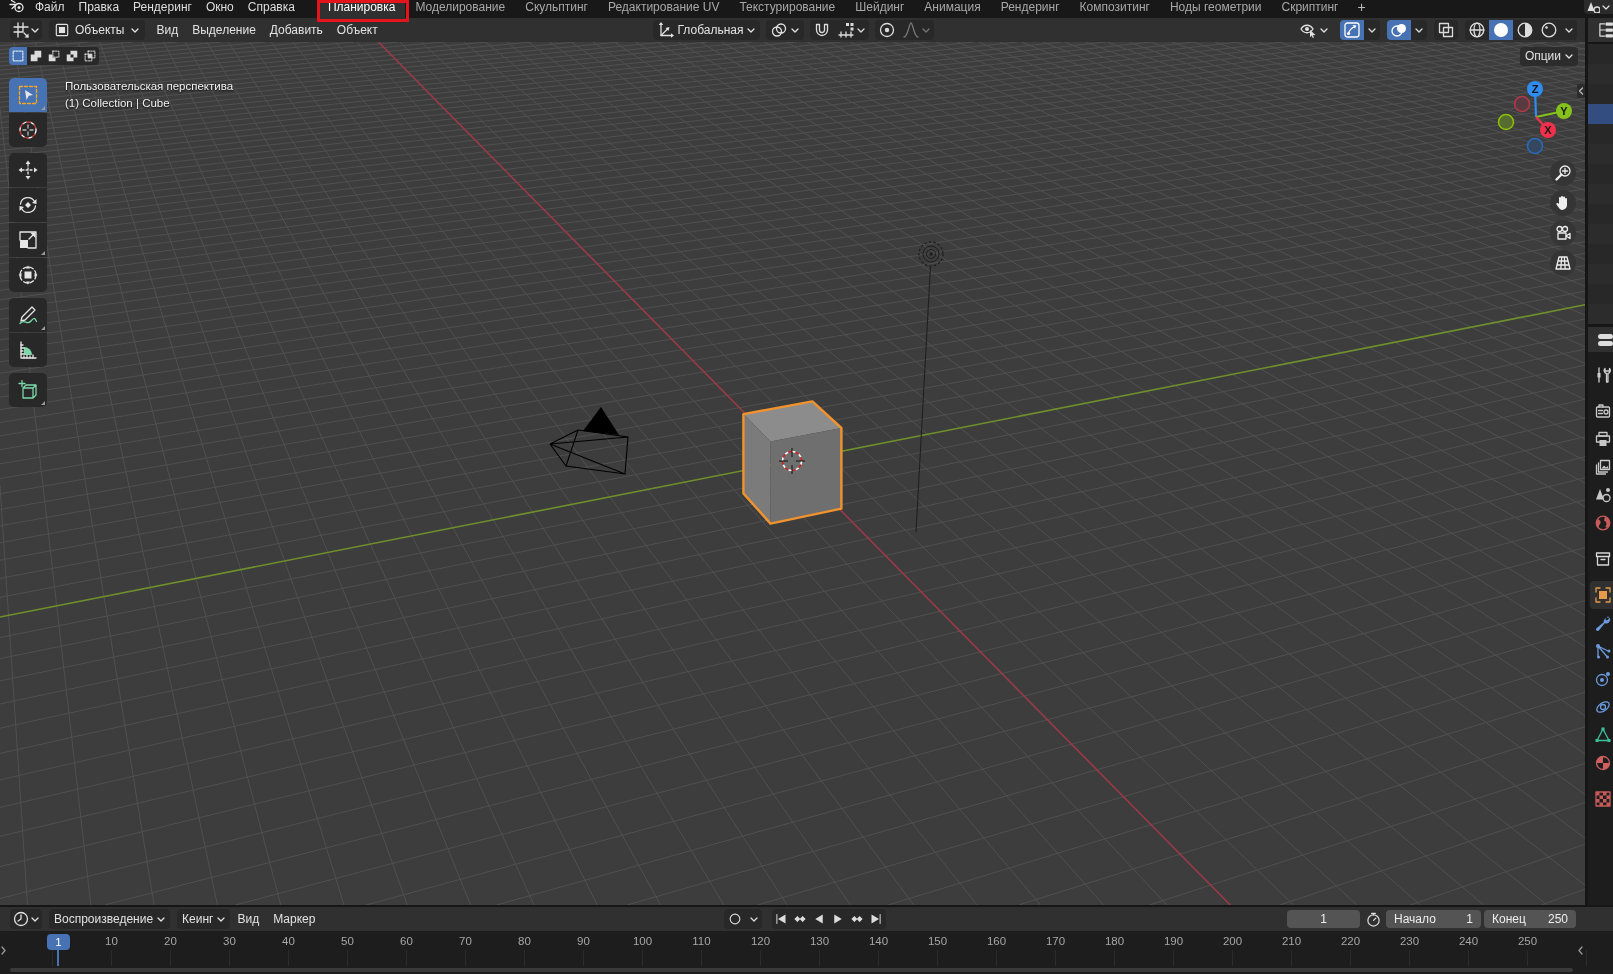  I want to click on menu-item: Файл, so click(50, 7).